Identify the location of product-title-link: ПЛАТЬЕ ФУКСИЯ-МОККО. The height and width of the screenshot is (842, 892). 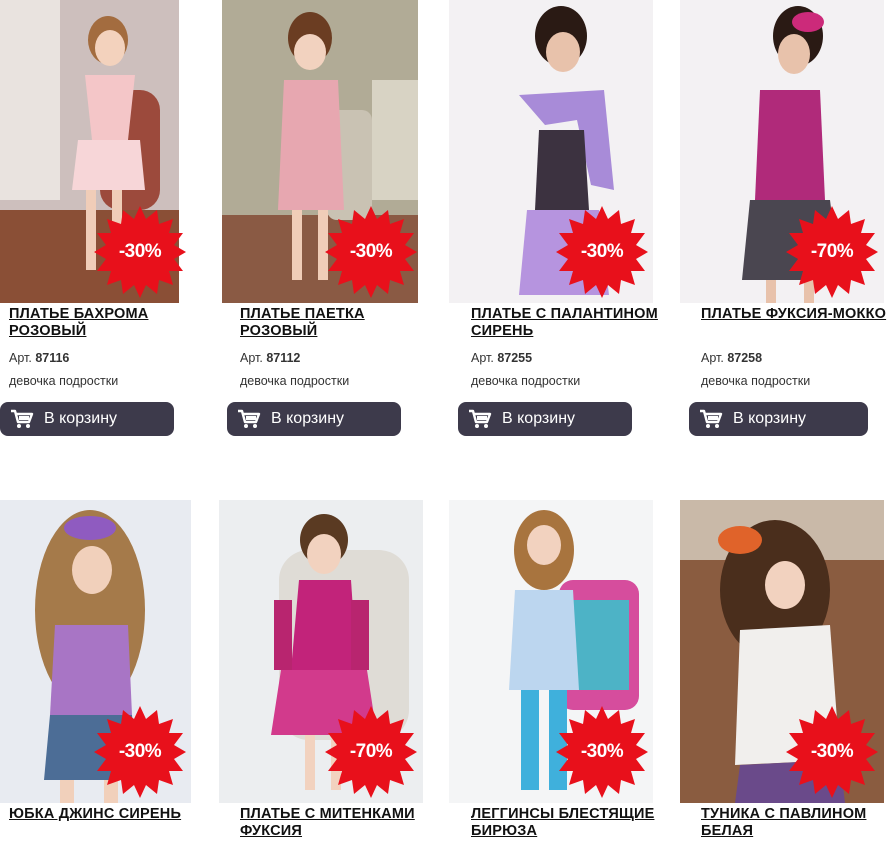
(796, 314).